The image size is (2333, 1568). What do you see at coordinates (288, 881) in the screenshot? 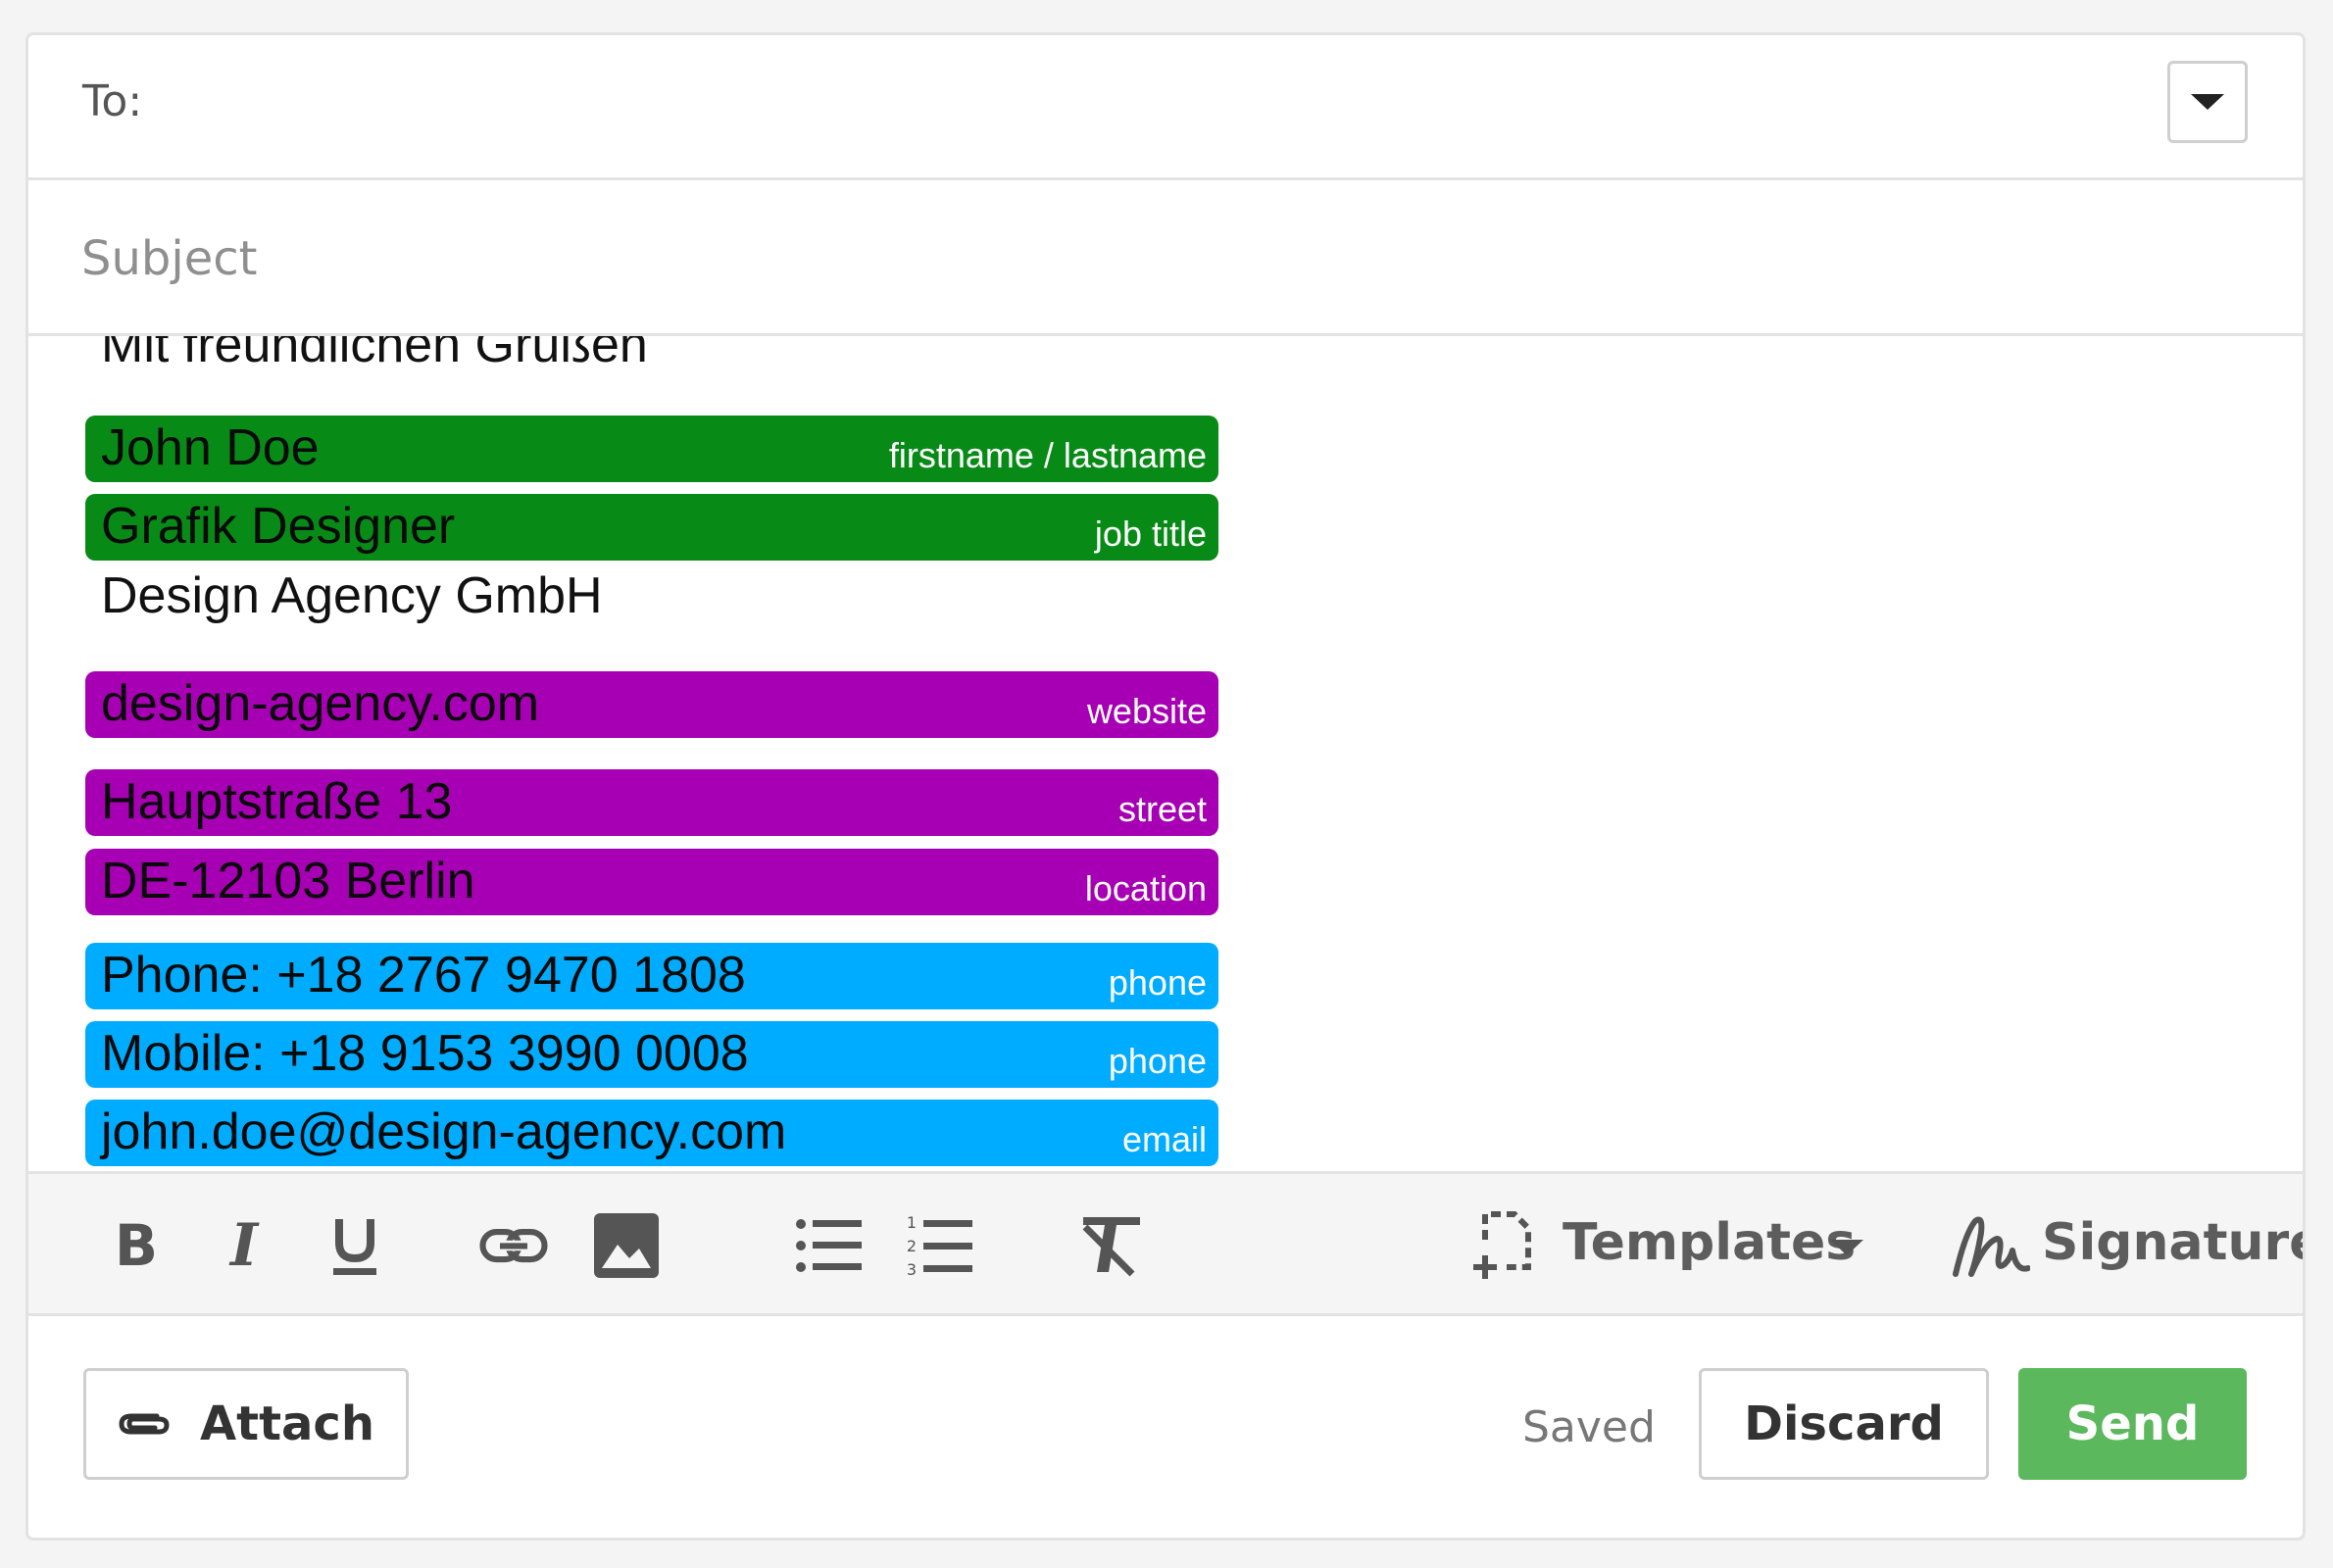
I see `signature-location-value: DE-12103 Berlin` at bounding box center [288, 881].